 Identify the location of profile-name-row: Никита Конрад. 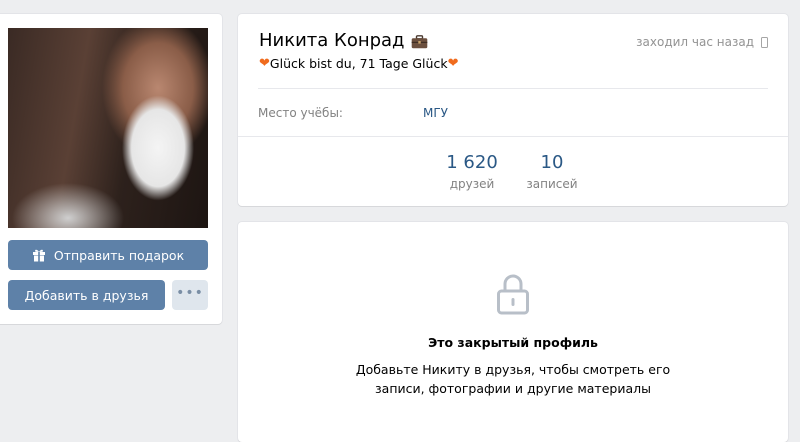
(343, 40).